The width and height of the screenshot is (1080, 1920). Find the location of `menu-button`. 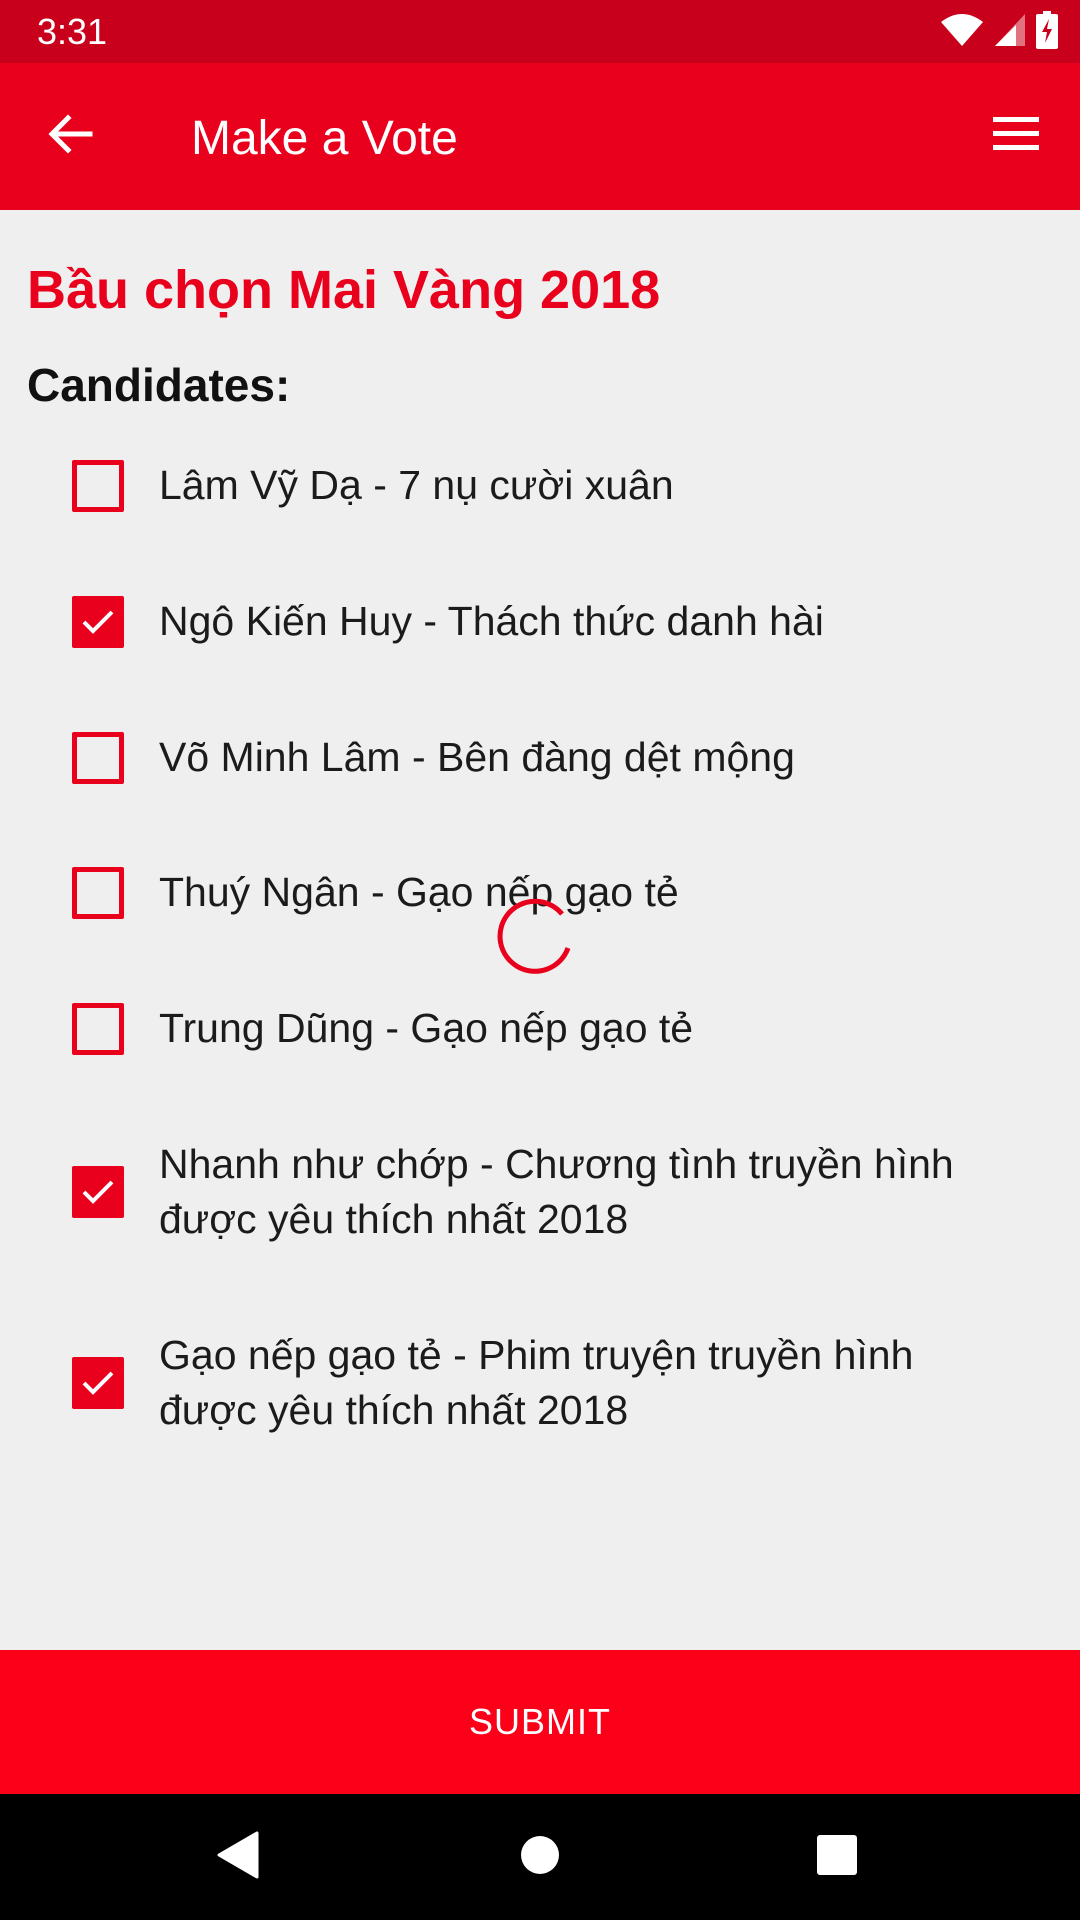

menu-button is located at coordinates (1016, 136).